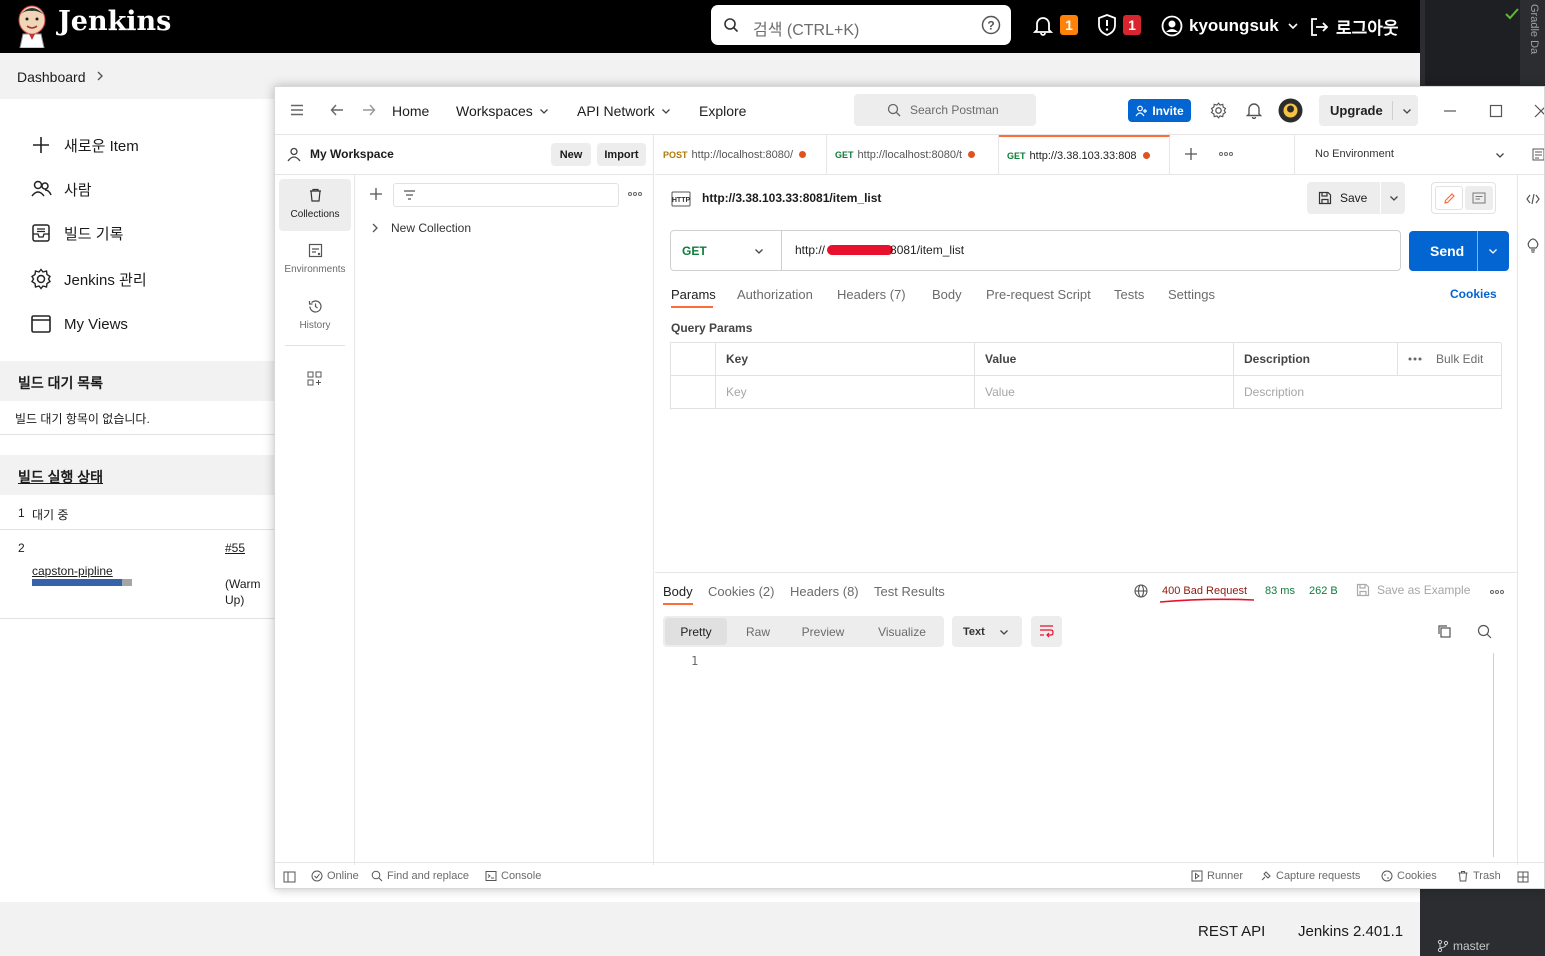 Image resolution: width=1545 pixels, height=956 pixels. What do you see at coordinates (1086, 572) in the screenshot?
I see `pane-divider` at bounding box center [1086, 572].